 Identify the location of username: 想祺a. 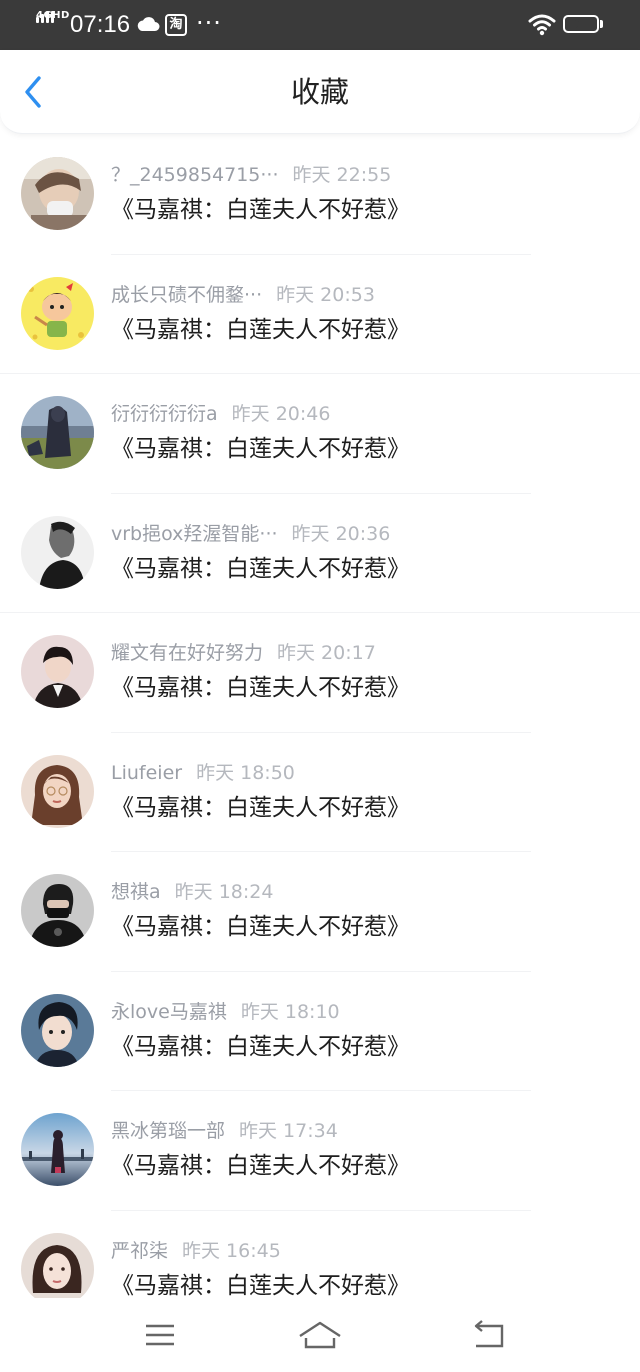
(136, 892).